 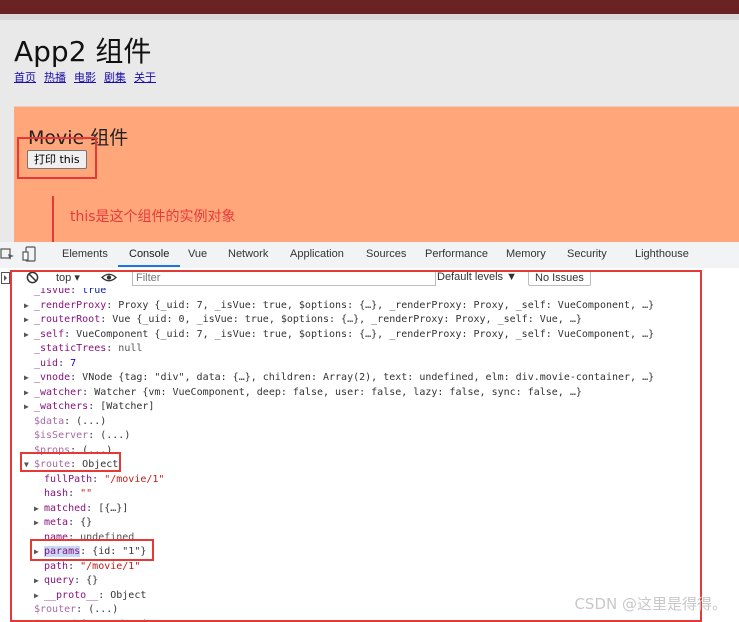 I want to click on tab-network: Network, so click(x=248, y=254).